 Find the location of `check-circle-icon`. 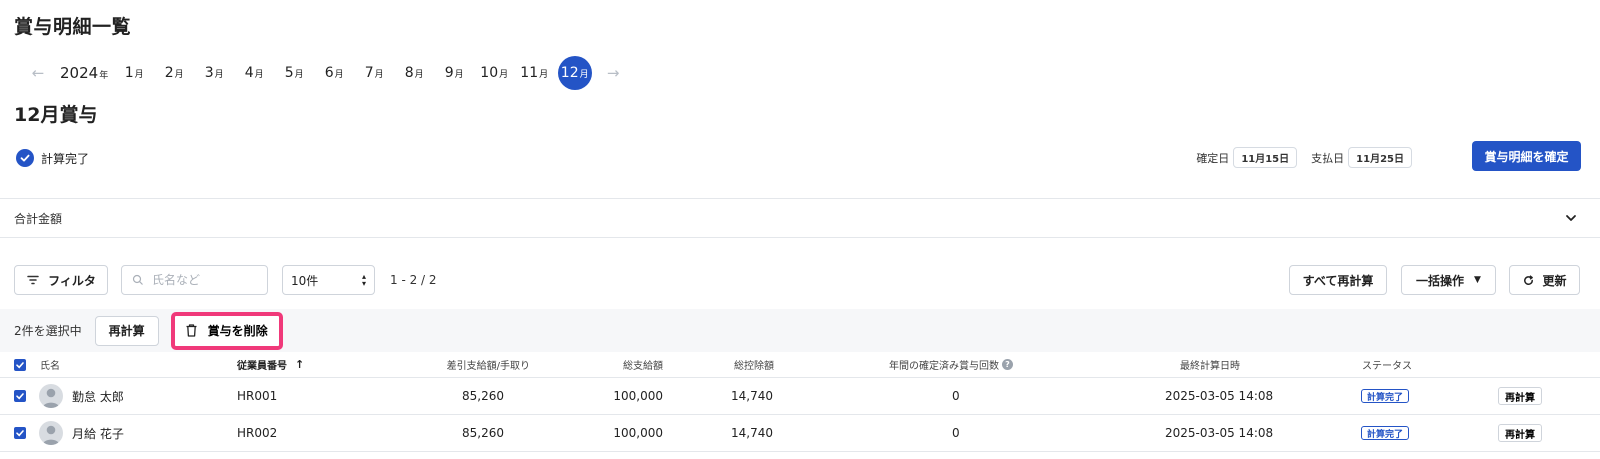

check-circle-icon is located at coordinates (25, 158).